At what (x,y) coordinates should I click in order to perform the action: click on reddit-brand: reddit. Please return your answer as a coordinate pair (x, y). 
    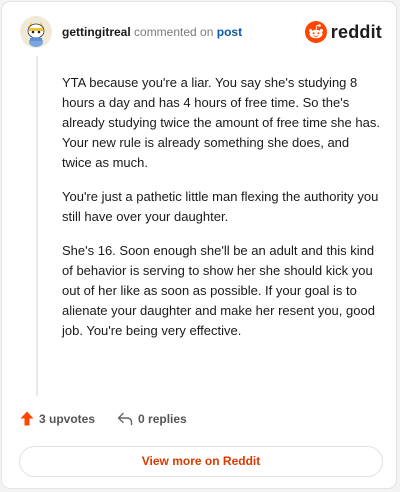
    Looking at the image, I should click on (343, 32).